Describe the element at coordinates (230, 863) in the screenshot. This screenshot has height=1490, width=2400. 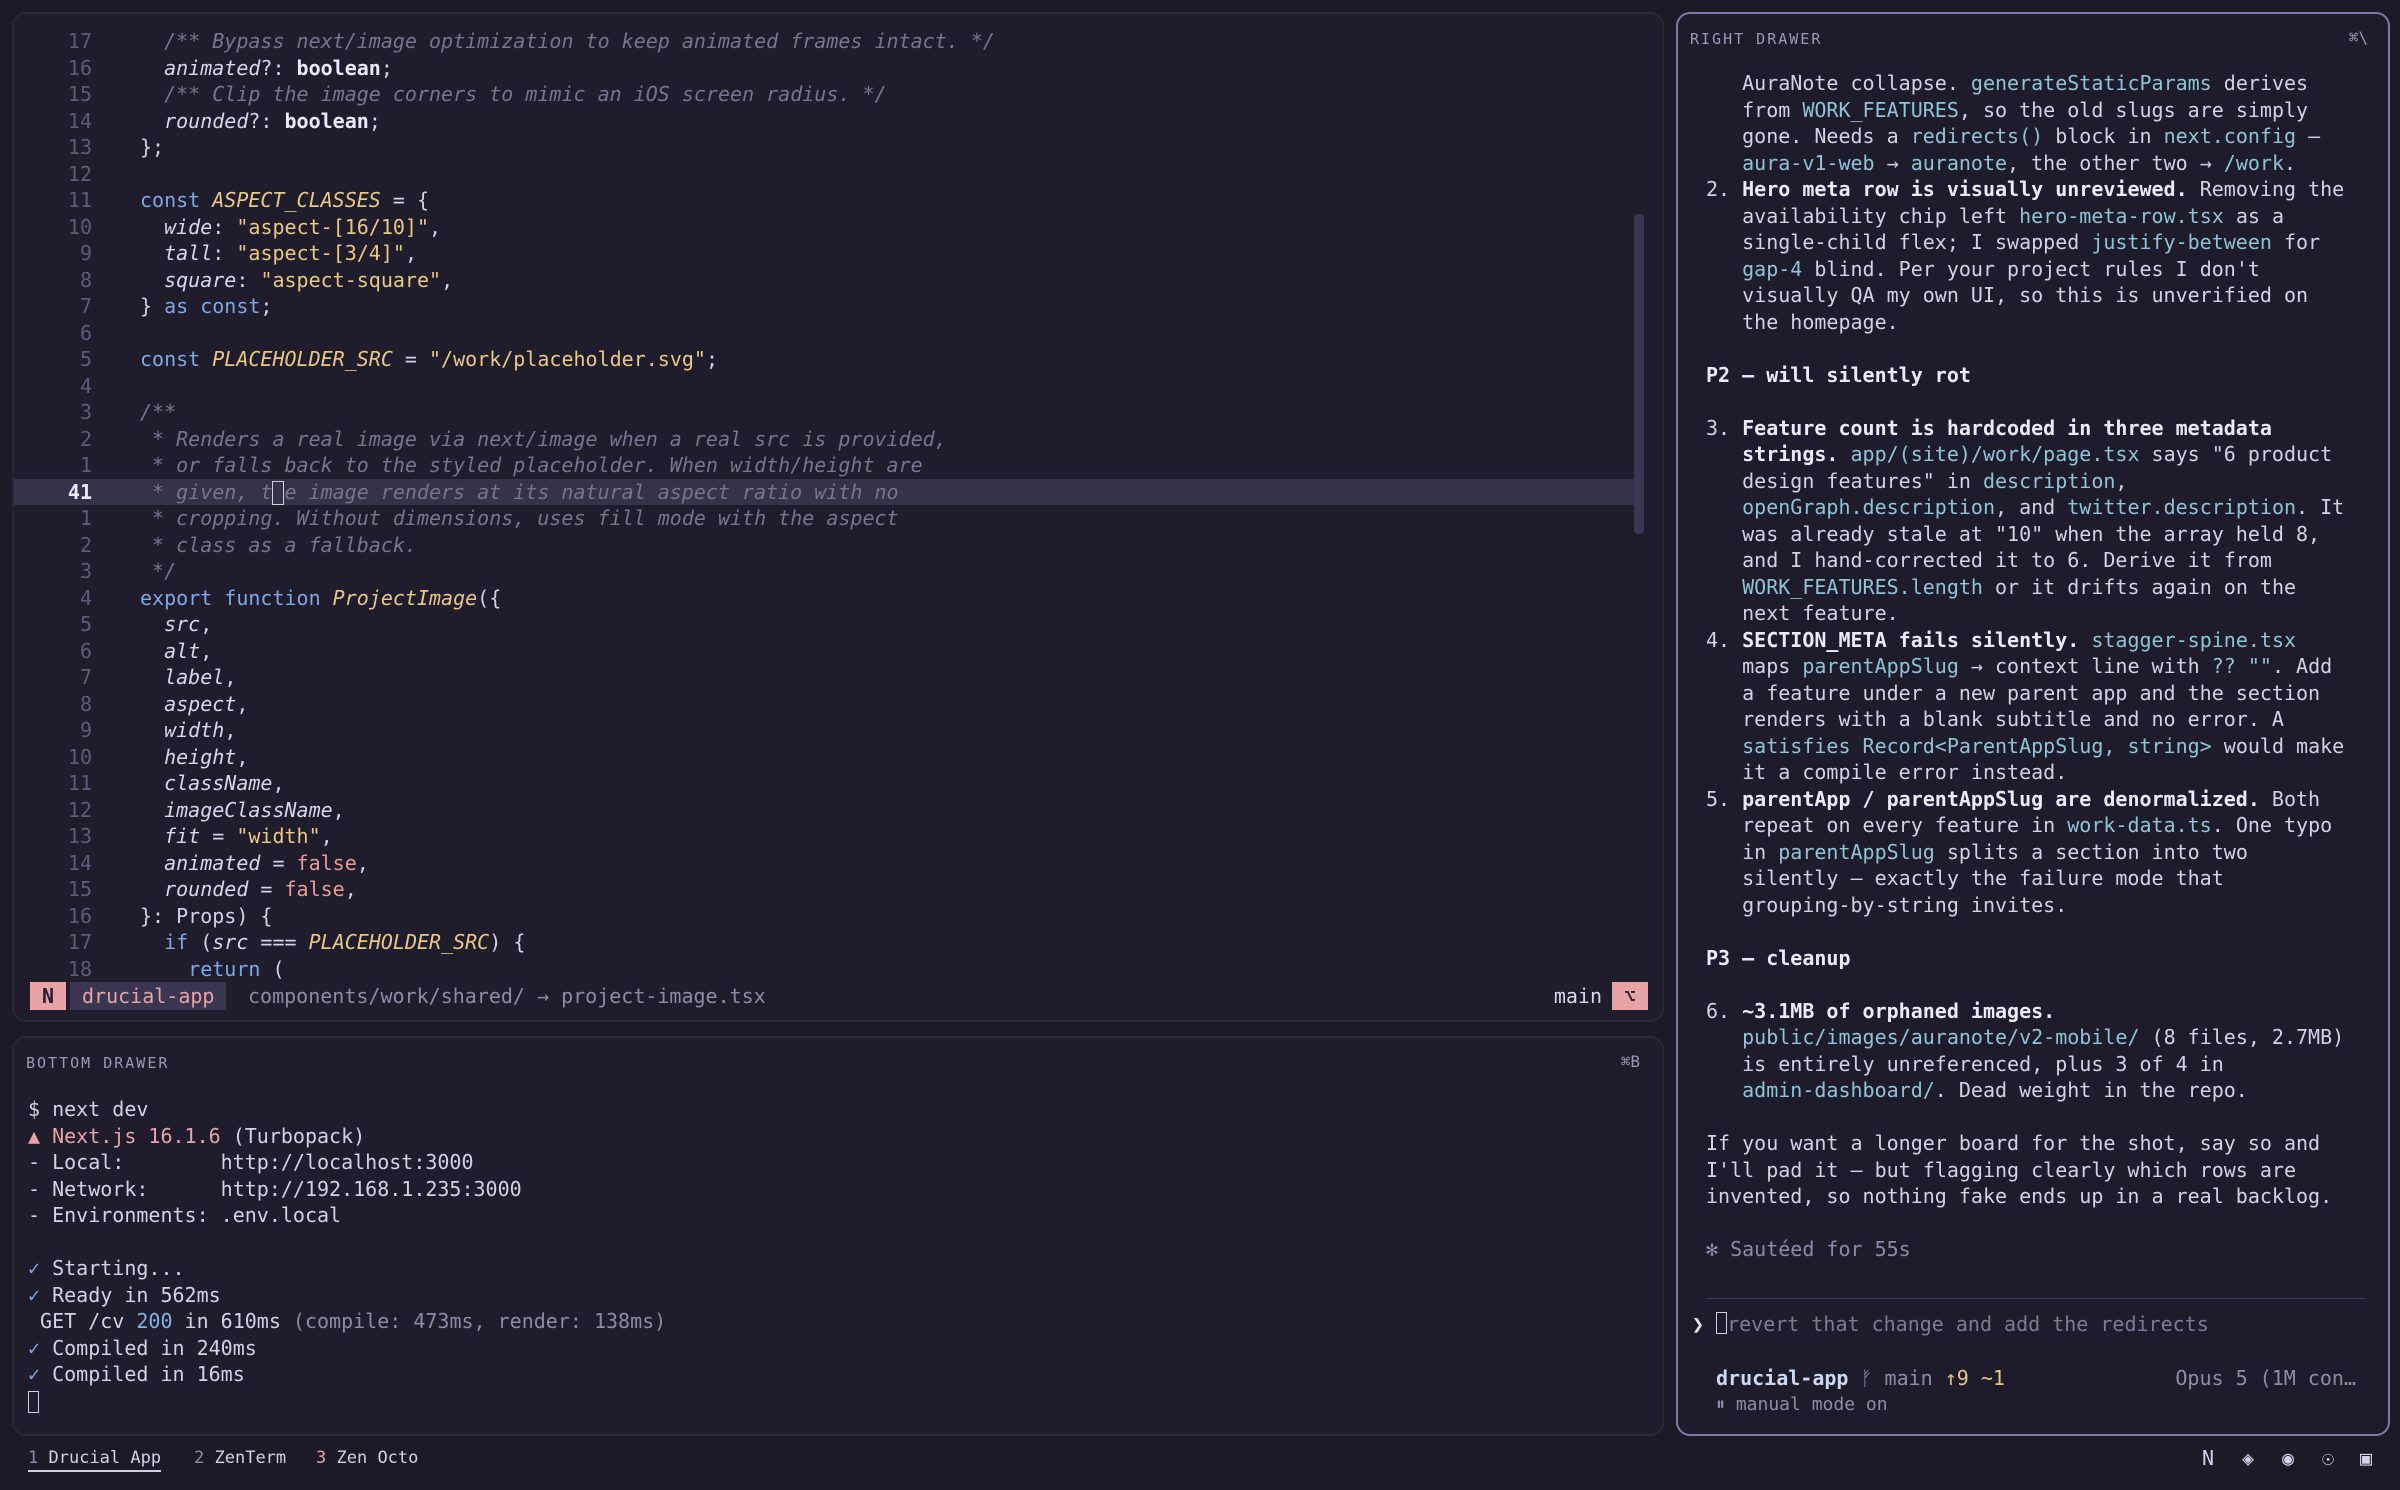
I see `code-text: animated = false,` at that location.